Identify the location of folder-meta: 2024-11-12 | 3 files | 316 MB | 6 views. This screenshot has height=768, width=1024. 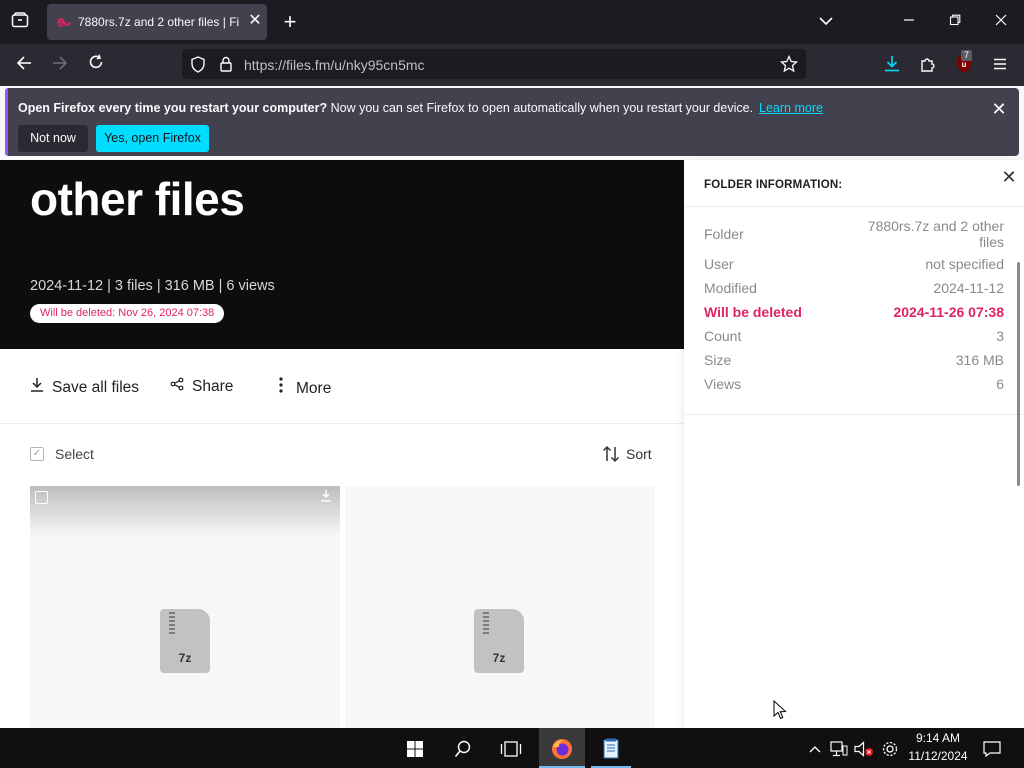
(152, 286).